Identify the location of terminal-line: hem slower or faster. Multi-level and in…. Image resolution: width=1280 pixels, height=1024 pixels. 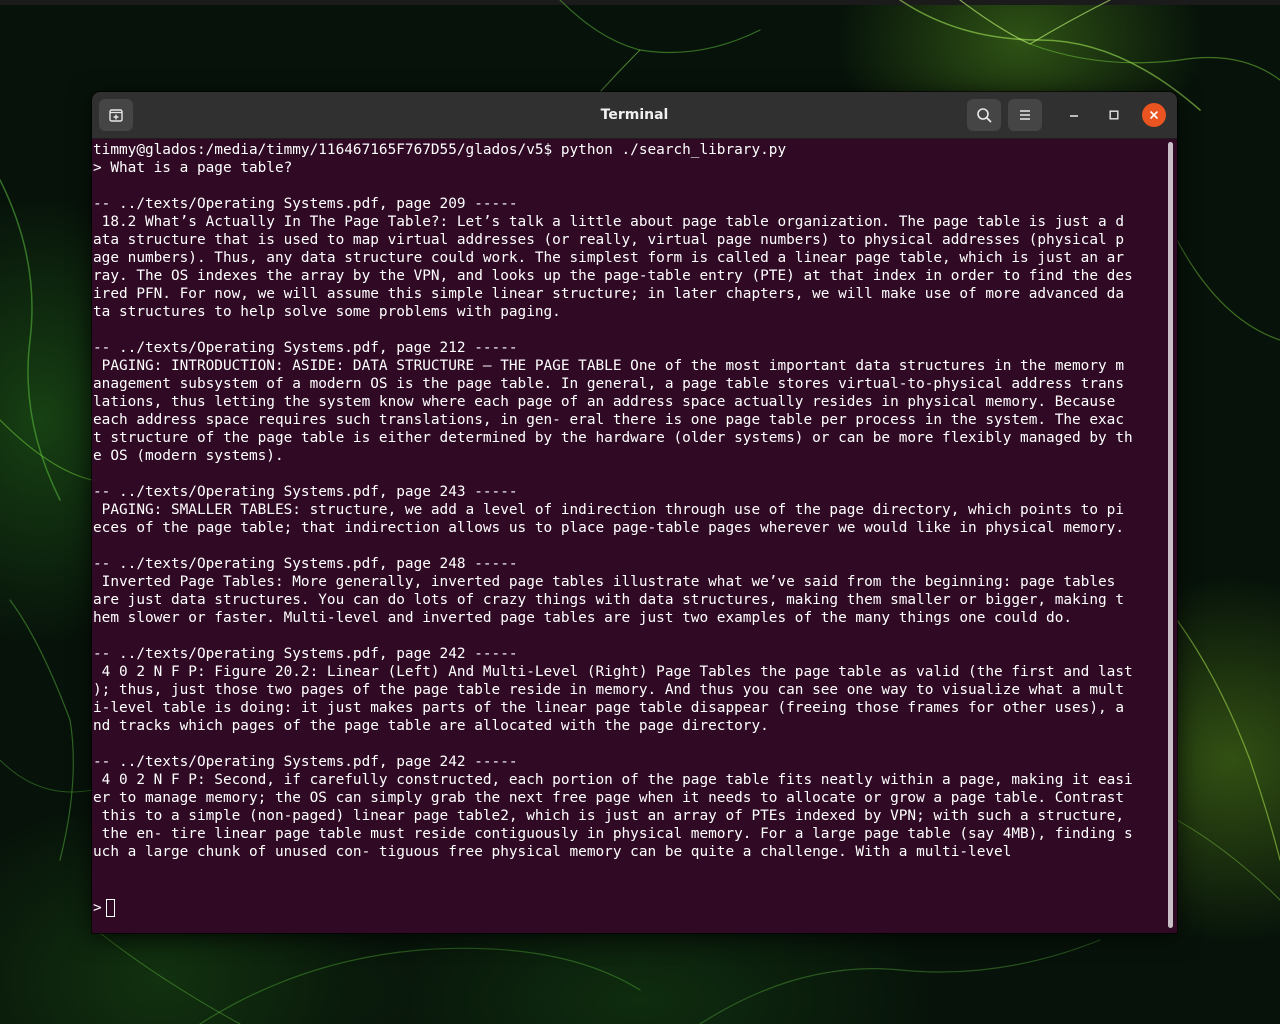
(583, 618).